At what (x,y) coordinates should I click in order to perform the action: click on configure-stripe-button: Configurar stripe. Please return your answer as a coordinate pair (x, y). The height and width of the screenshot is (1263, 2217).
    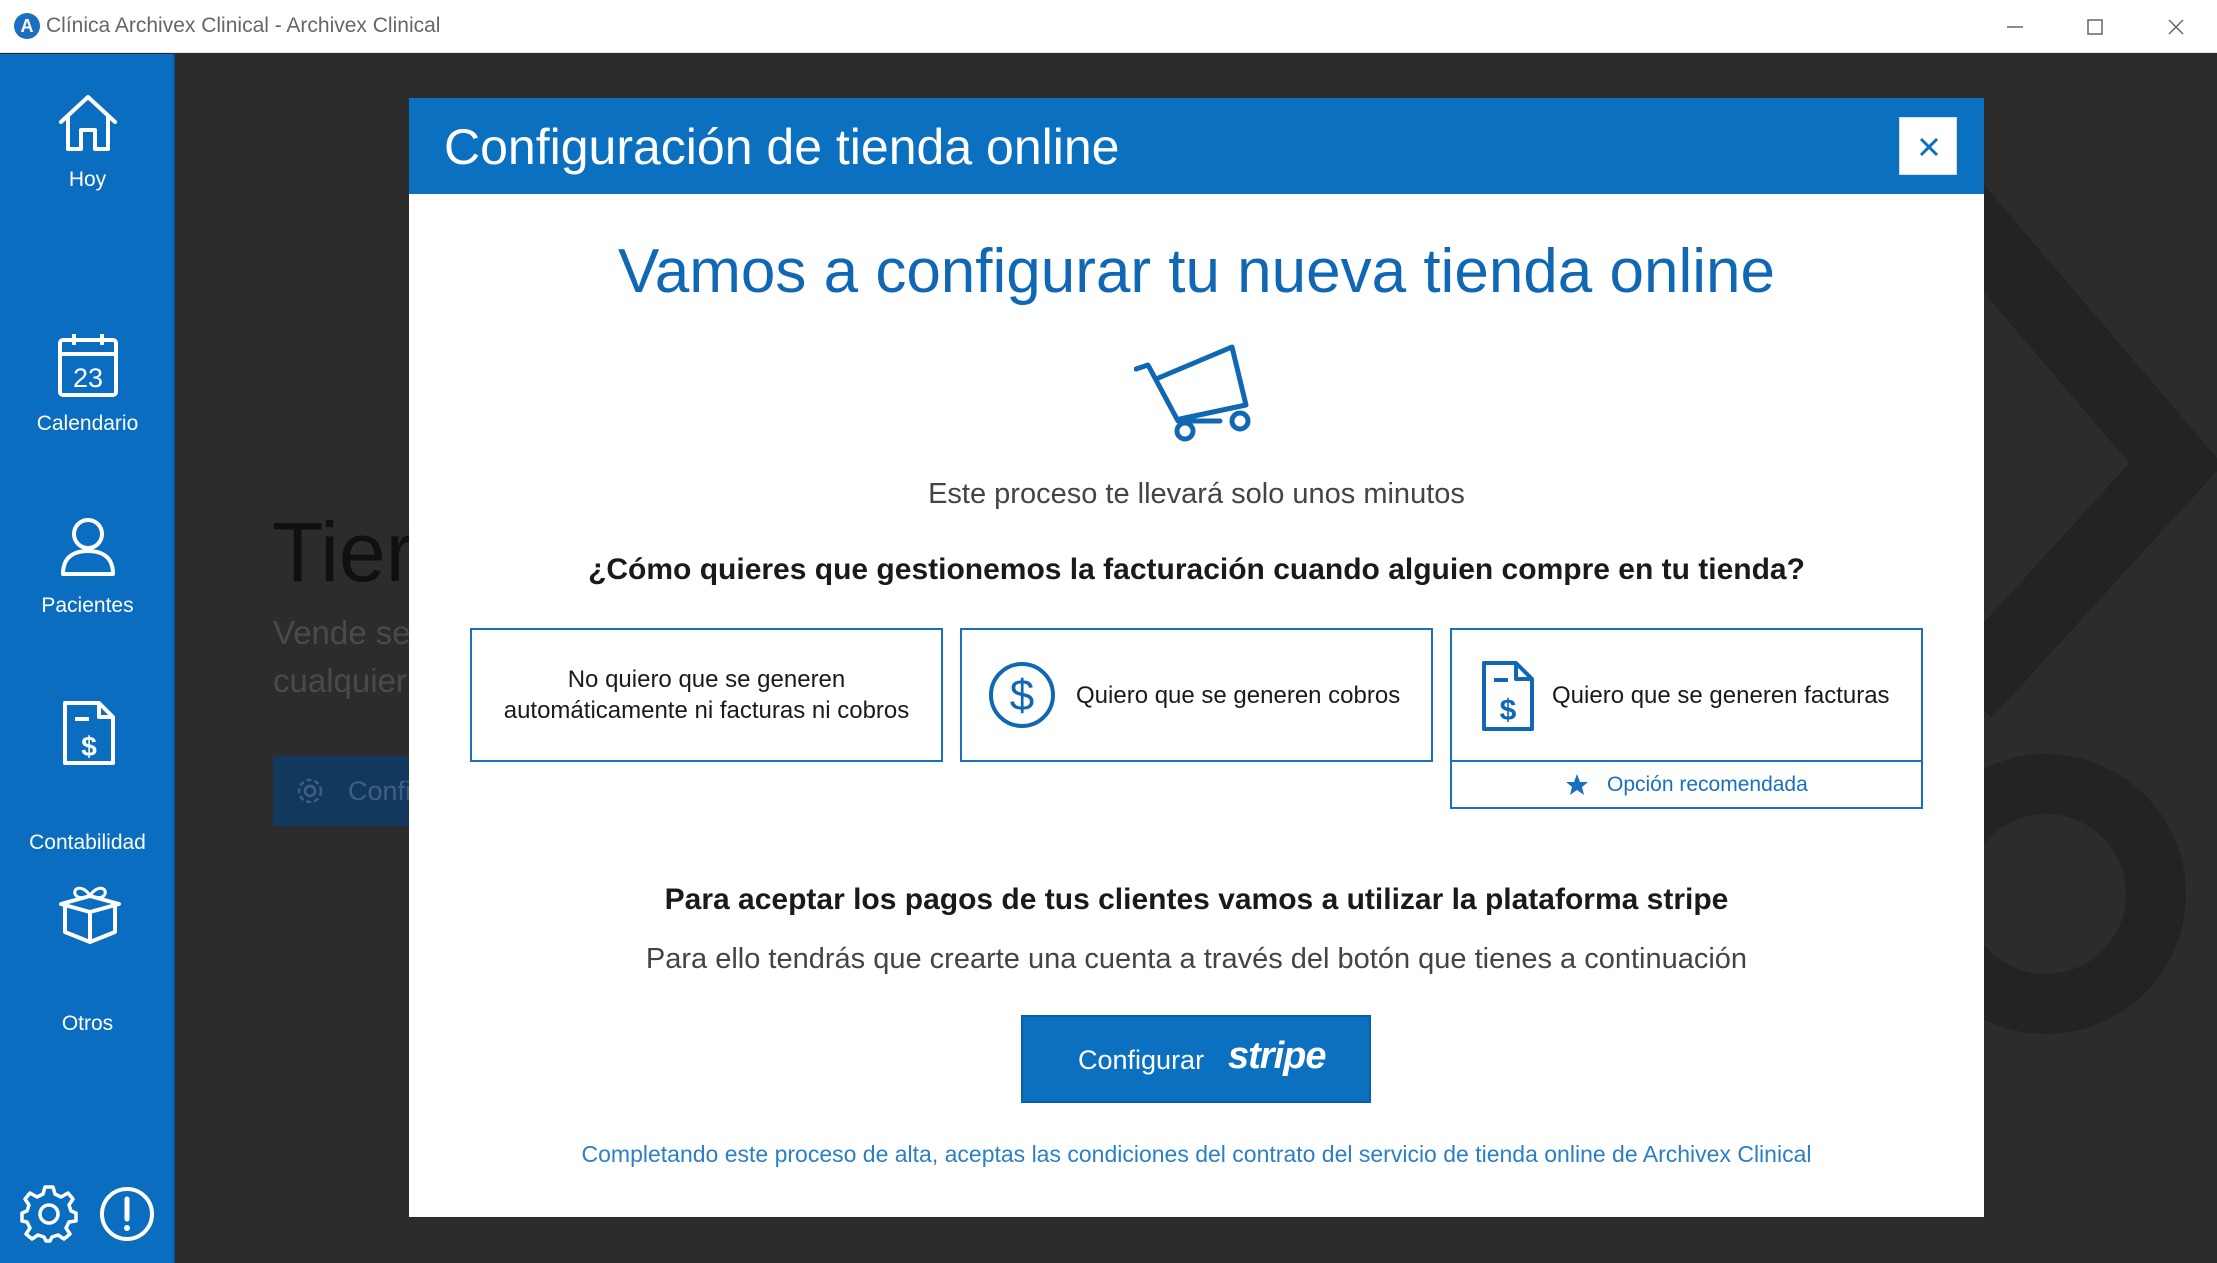
    Looking at the image, I should click on (1196, 1059).